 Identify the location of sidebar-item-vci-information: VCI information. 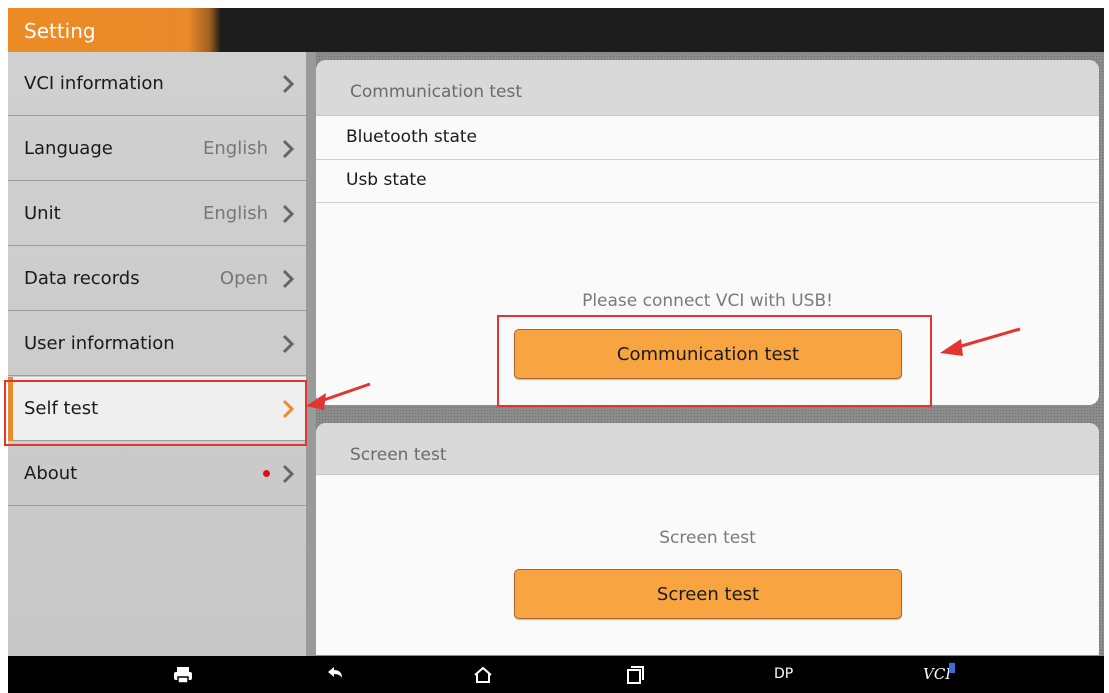
(157, 84).